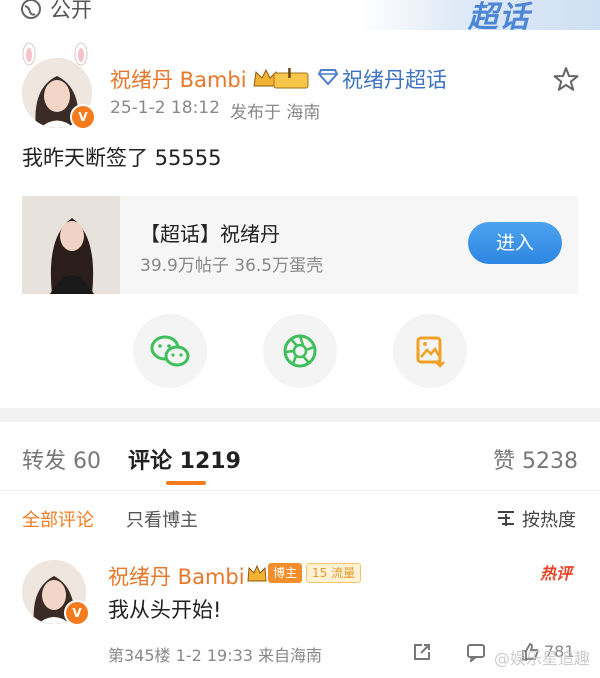 The height and width of the screenshot is (678, 600). What do you see at coordinates (162, 519) in the screenshot?
I see `filter-owner-only: 只看博主` at bounding box center [162, 519].